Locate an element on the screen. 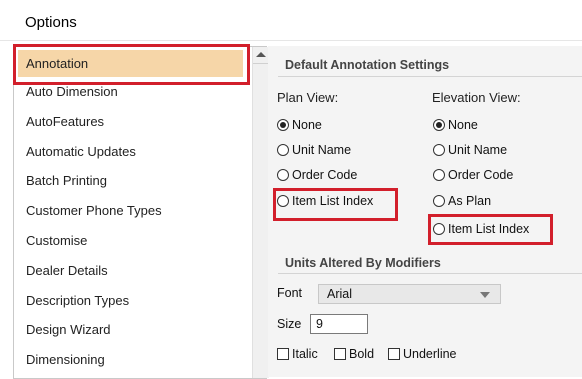  elevation-radio-none: None is located at coordinates (455, 125).